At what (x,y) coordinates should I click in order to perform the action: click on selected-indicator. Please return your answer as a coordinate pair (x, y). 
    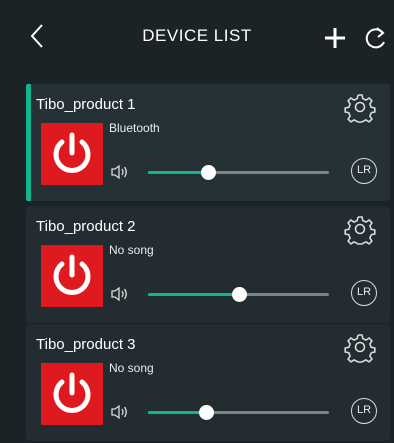
    Looking at the image, I should click on (28, 142).